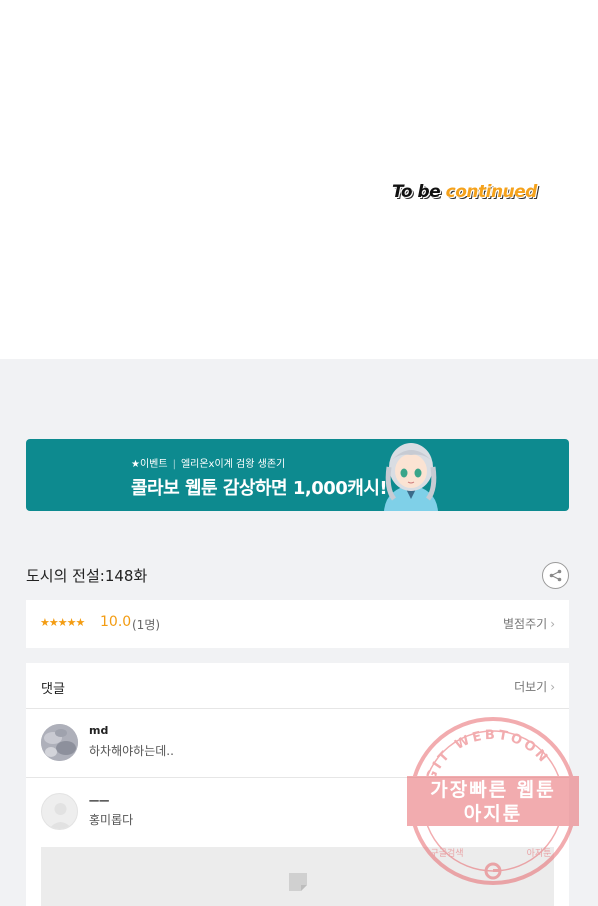 The image size is (598, 906). What do you see at coordinates (529, 623) in the screenshot?
I see `rate-button: 별점주기 ›` at bounding box center [529, 623].